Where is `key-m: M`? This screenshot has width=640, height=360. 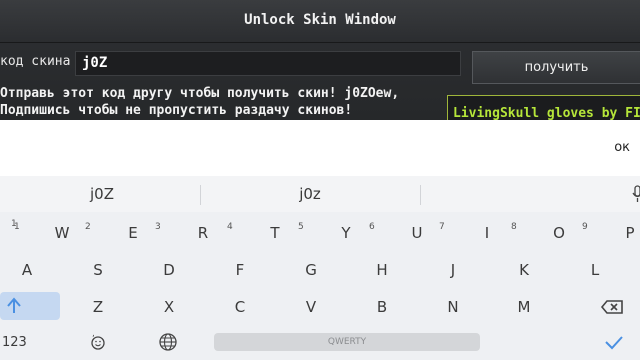 key-m: M is located at coordinates (524, 307).